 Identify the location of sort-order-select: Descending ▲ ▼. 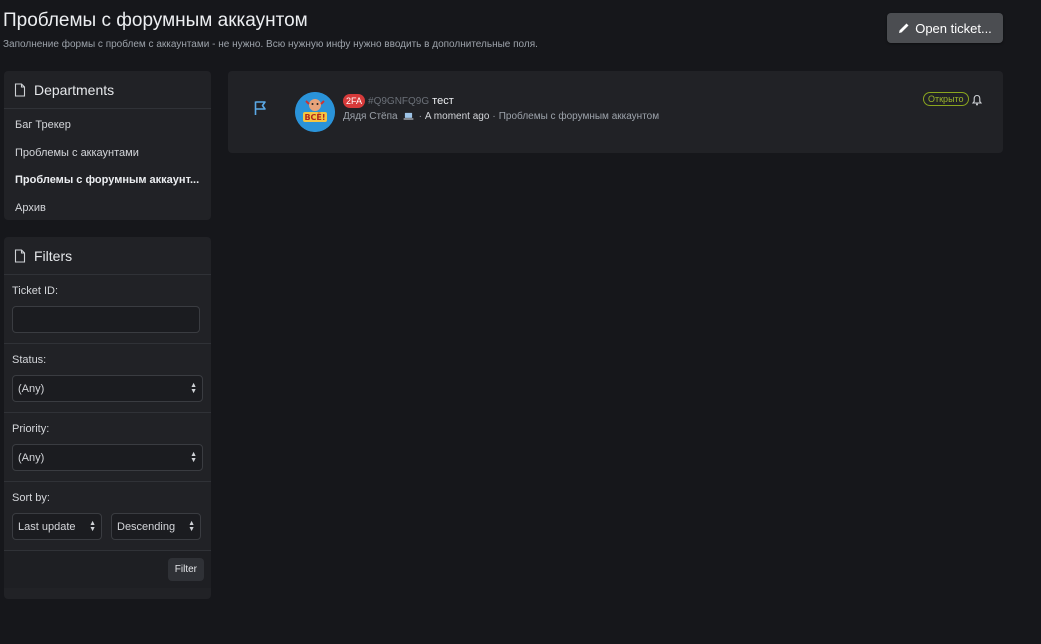
(156, 526).